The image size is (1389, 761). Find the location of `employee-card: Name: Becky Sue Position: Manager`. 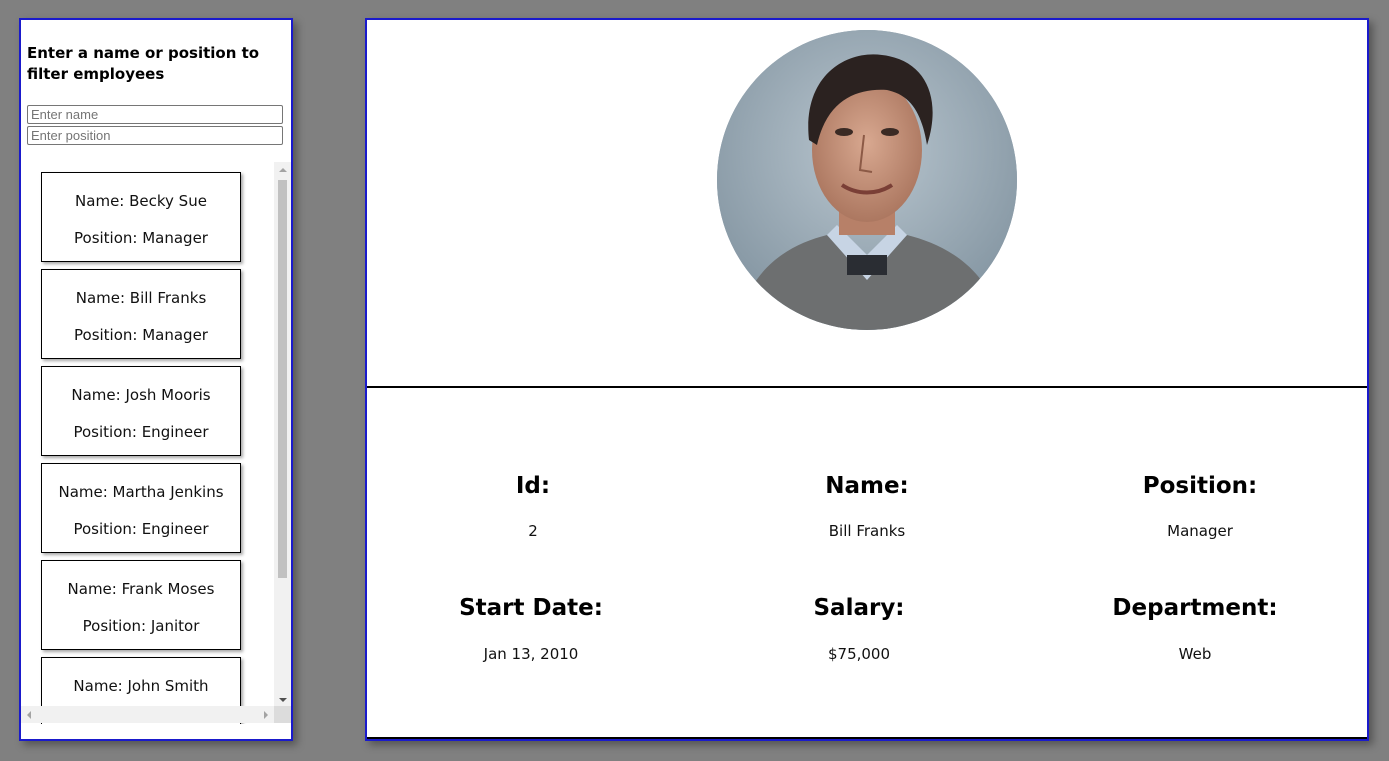

employee-card: Name: Becky Sue Position: Manager is located at coordinates (141, 217).